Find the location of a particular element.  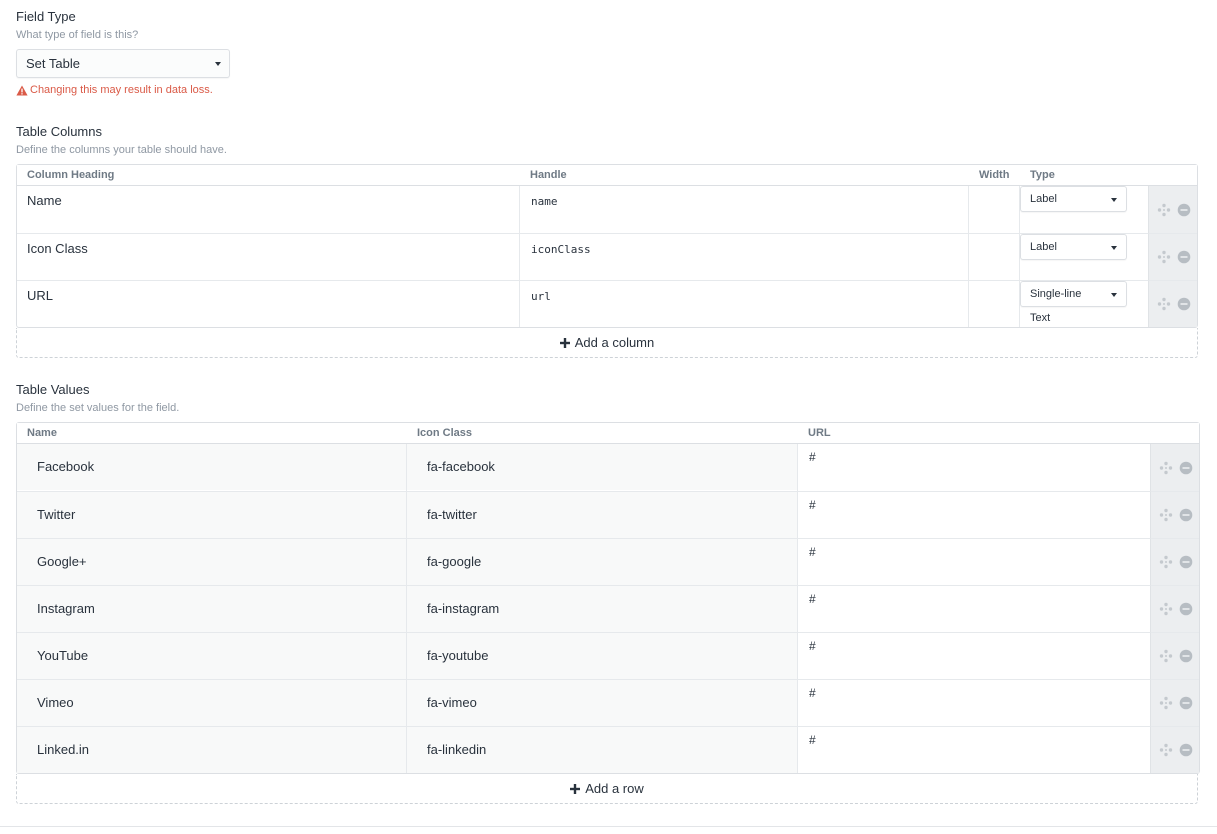

column-type-cell: Single-line Text is located at coordinates (1084, 303).